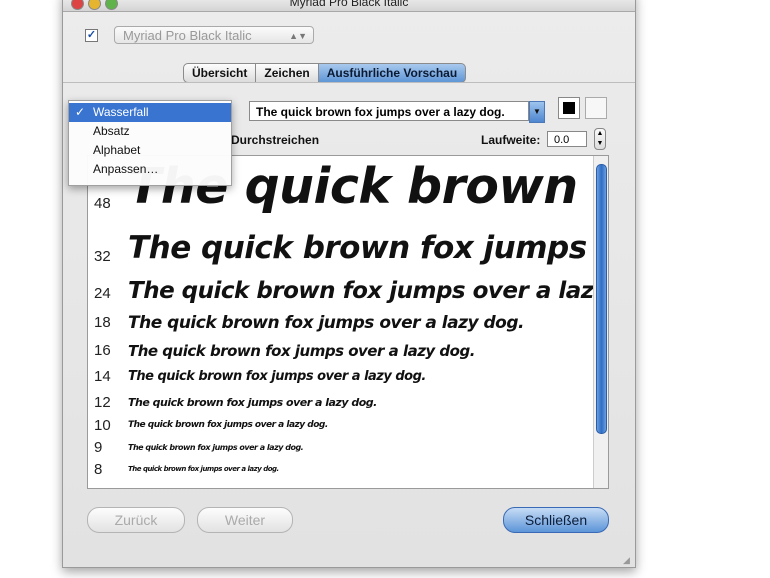  What do you see at coordinates (392, 73) in the screenshot?
I see `tab-detailed-preview: Ausführliche Vorschau` at bounding box center [392, 73].